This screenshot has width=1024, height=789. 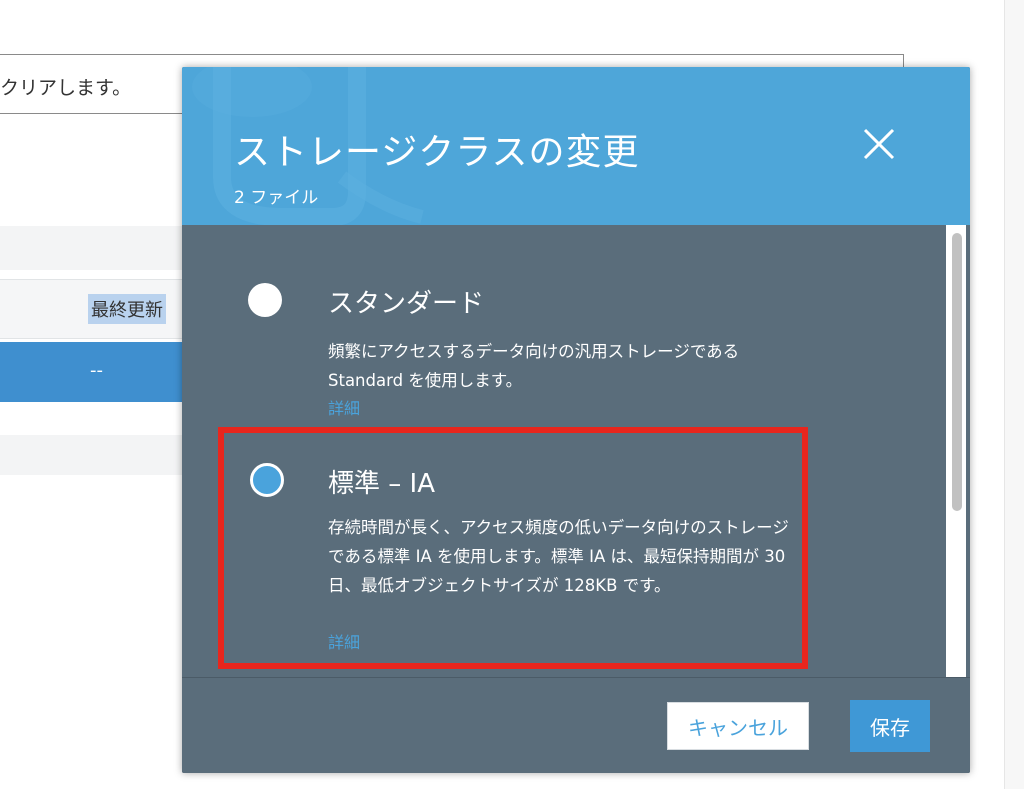 I want to click on page-scrollbar, so click(x=1014, y=394).